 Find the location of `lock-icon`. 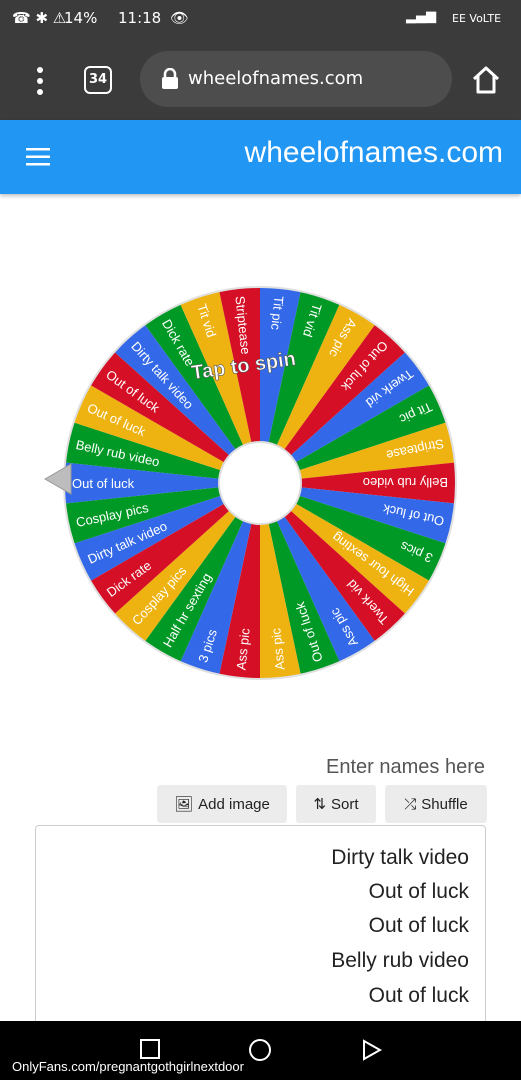

lock-icon is located at coordinates (170, 78).